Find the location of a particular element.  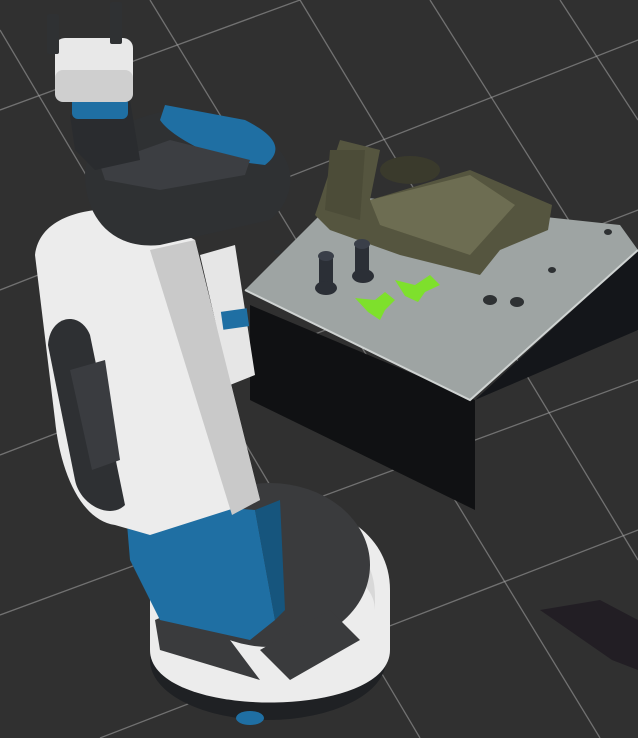

gripper-lower is located at coordinates (94, 86).